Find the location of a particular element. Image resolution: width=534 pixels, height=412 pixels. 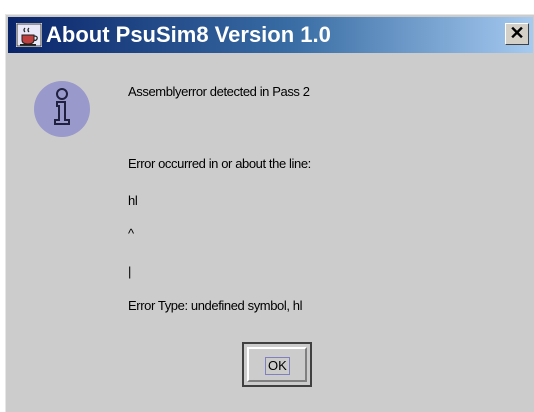

message-line-4: ^ is located at coordinates (131, 233).